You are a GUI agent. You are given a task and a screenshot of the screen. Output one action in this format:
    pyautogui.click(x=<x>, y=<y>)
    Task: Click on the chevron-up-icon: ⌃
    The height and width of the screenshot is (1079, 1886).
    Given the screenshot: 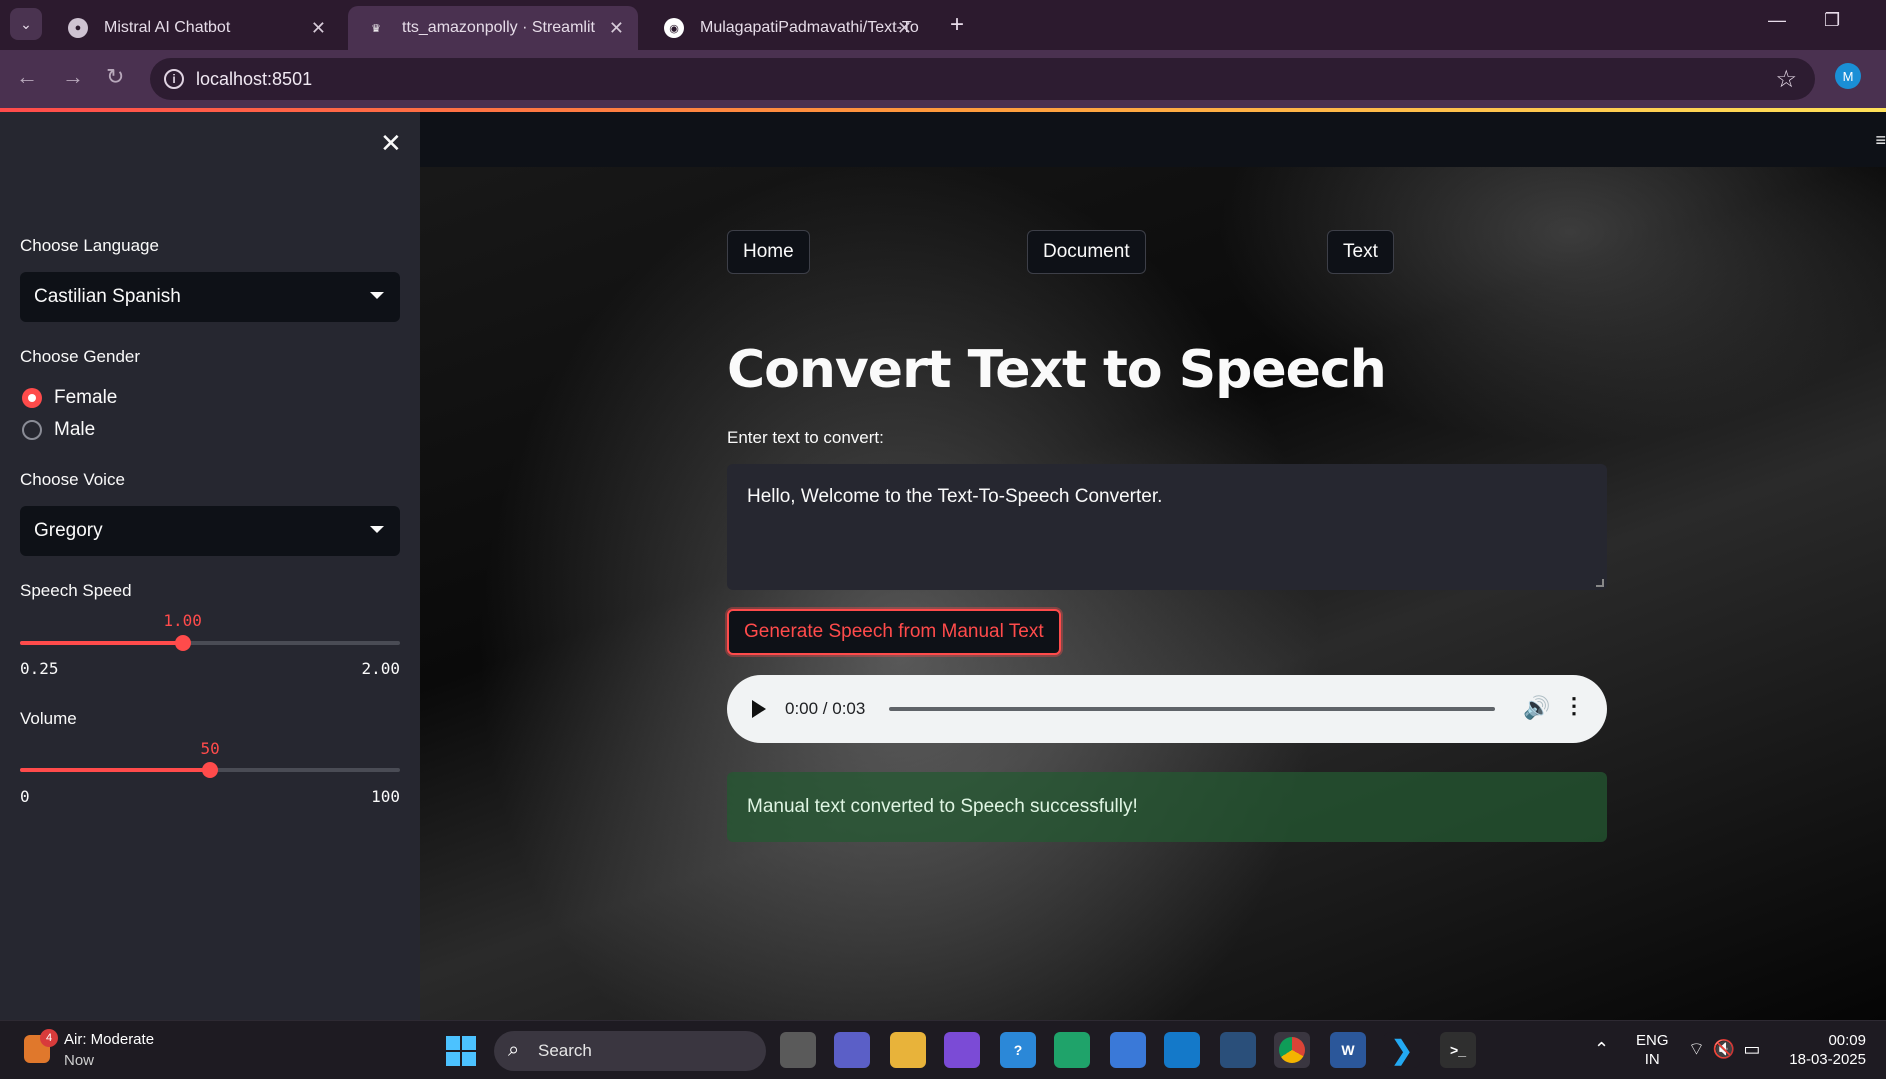 What is the action you would take?
    pyautogui.click(x=1601, y=1049)
    